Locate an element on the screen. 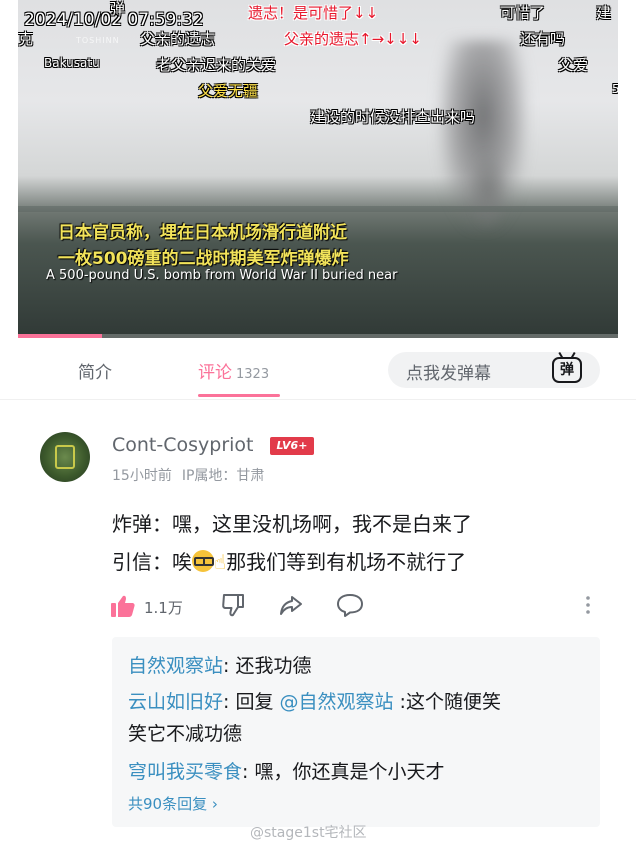  pointing-hand-emoji-icon: ☝ is located at coordinates (220, 562).